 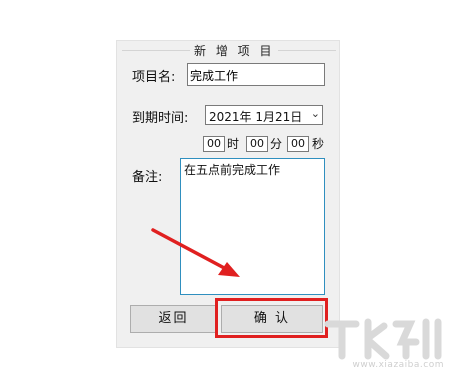 I want to click on site-watermark: www.xiazaiba.com, so click(x=386, y=342).